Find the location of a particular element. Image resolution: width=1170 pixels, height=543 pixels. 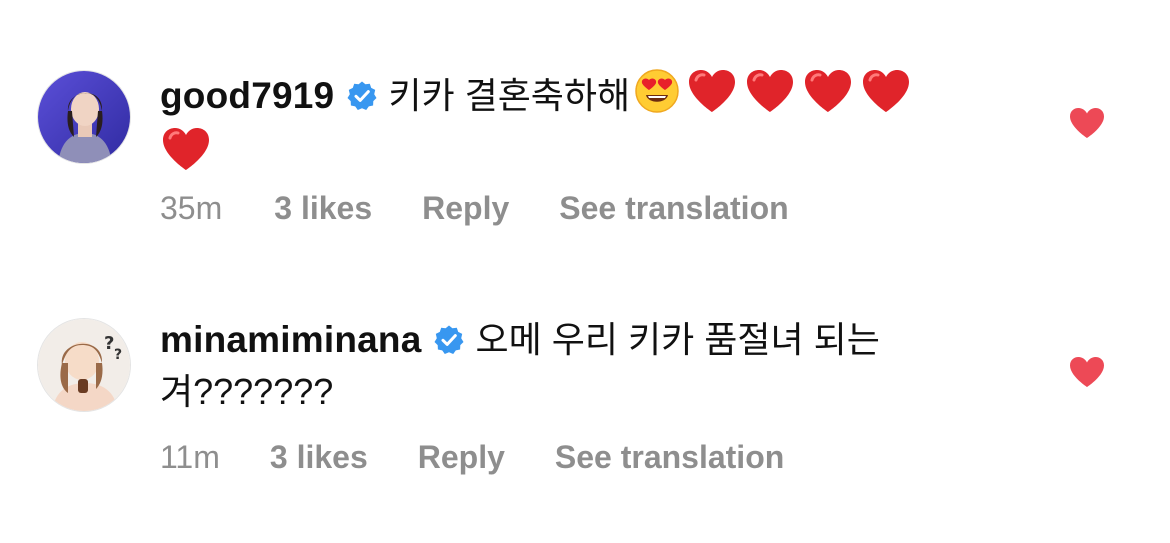

comment-timestamp: 35m is located at coordinates (191, 208).